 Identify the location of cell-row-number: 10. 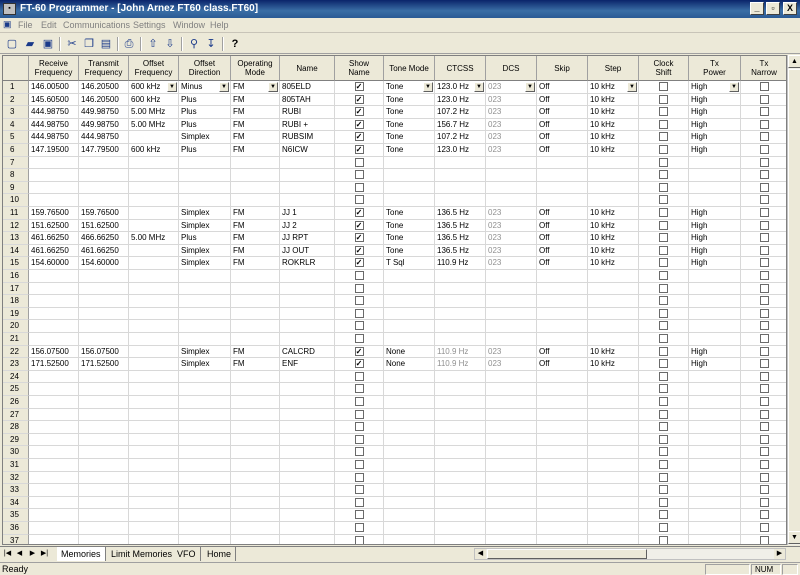
(16, 200).